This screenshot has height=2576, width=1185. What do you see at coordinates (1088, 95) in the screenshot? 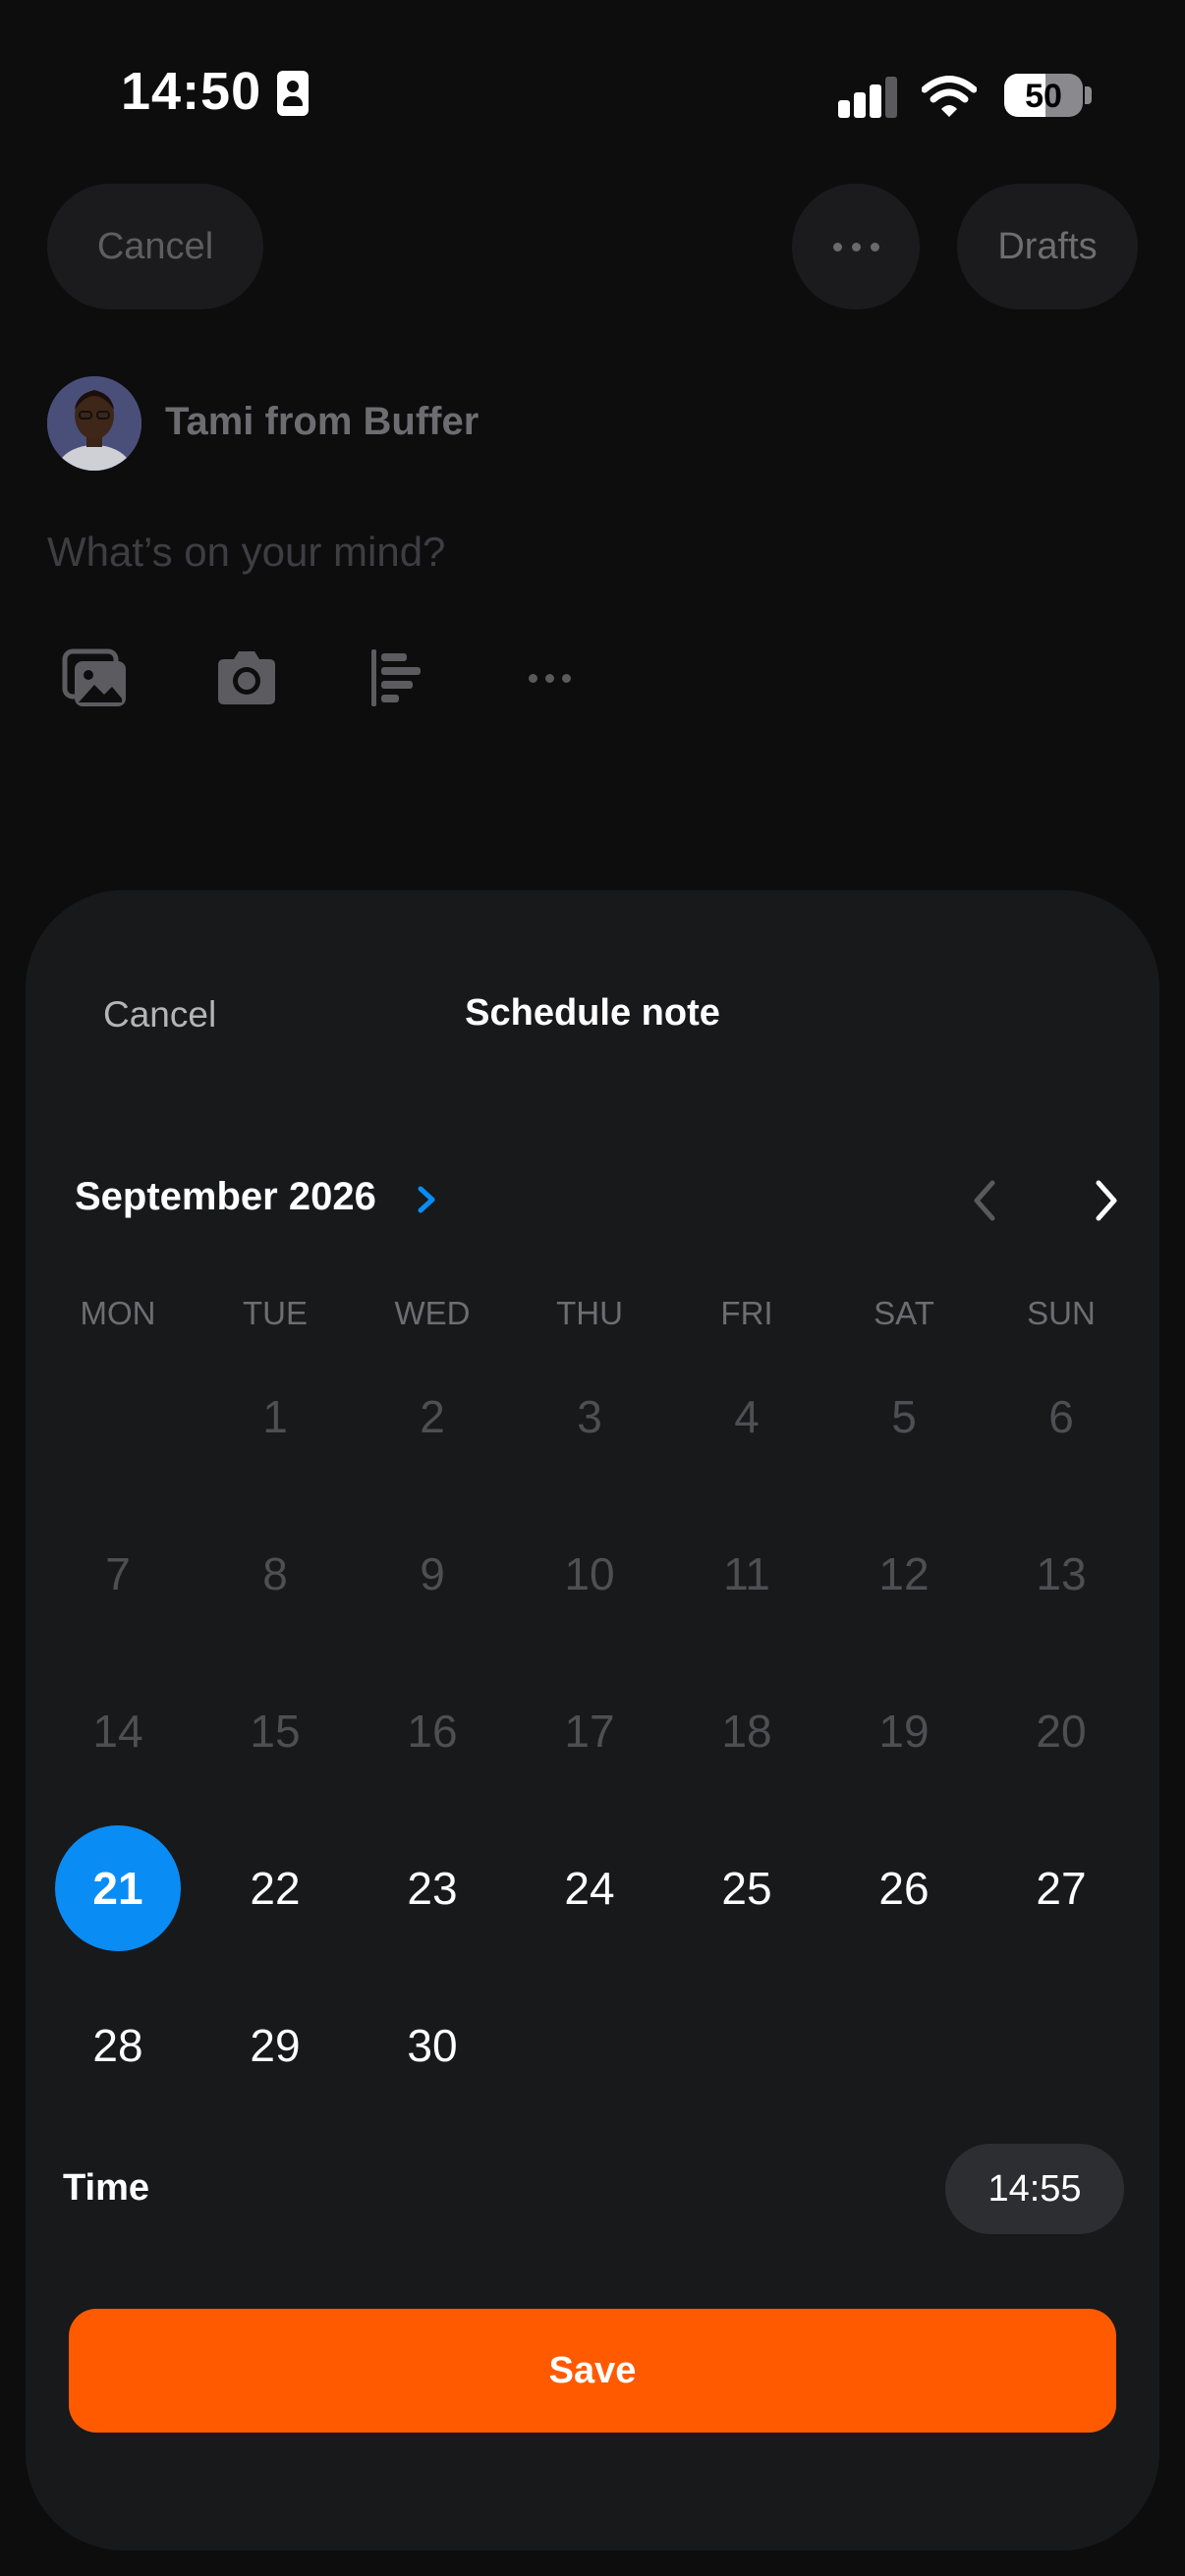
I see `battery-cap` at bounding box center [1088, 95].